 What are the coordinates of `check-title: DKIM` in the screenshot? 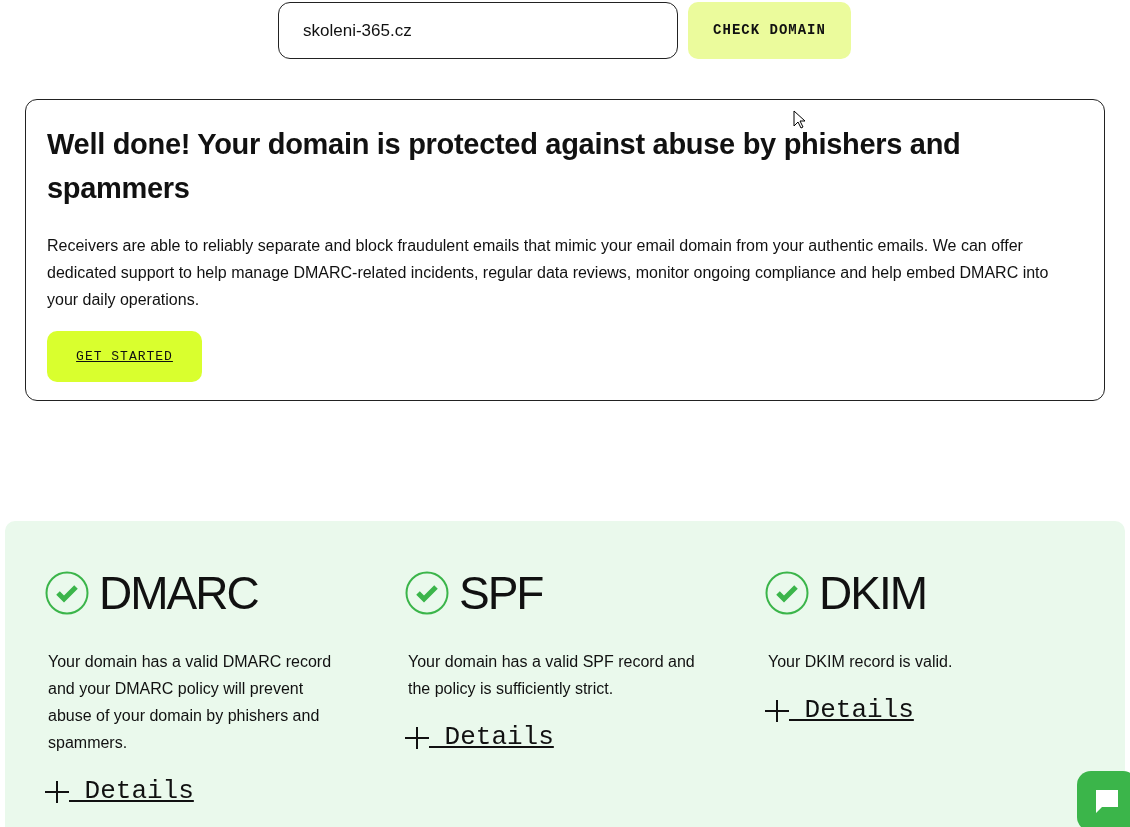 It's located at (872, 593).